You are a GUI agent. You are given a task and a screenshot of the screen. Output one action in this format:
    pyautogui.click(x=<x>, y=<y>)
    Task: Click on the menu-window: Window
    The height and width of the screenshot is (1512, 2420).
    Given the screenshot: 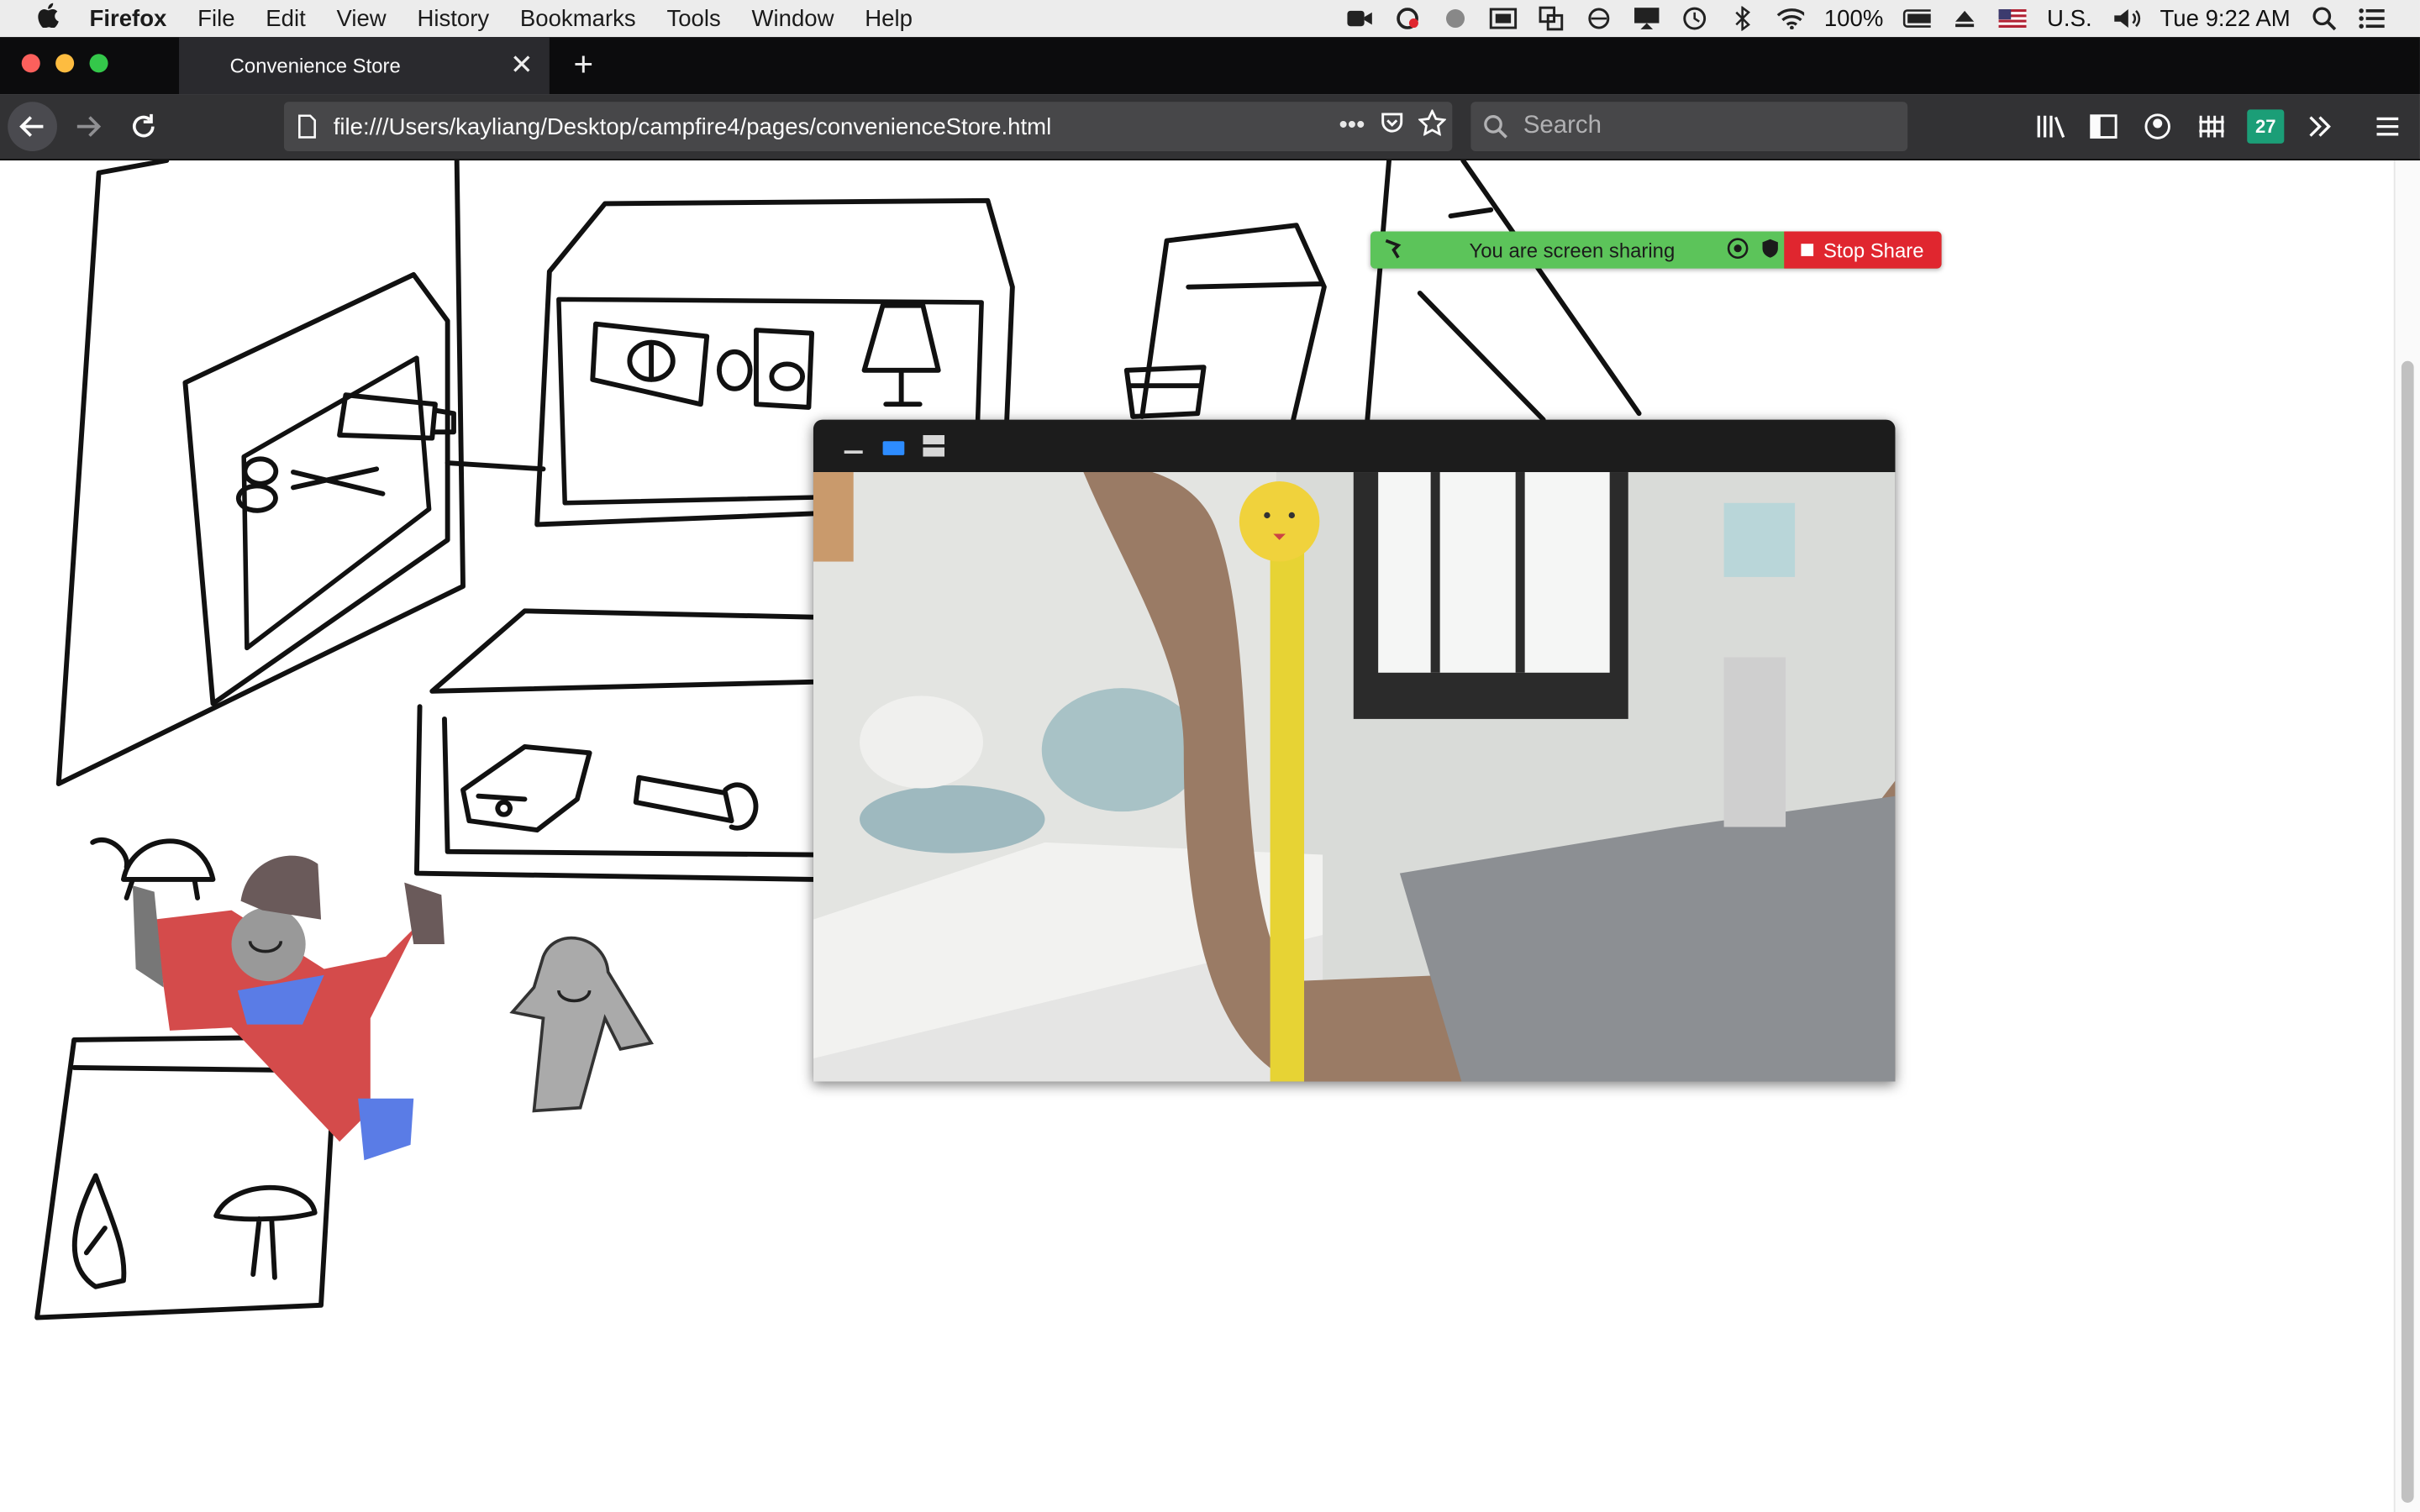 What is the action you would take?
    pyautogui.click(x=793, y=18)
    